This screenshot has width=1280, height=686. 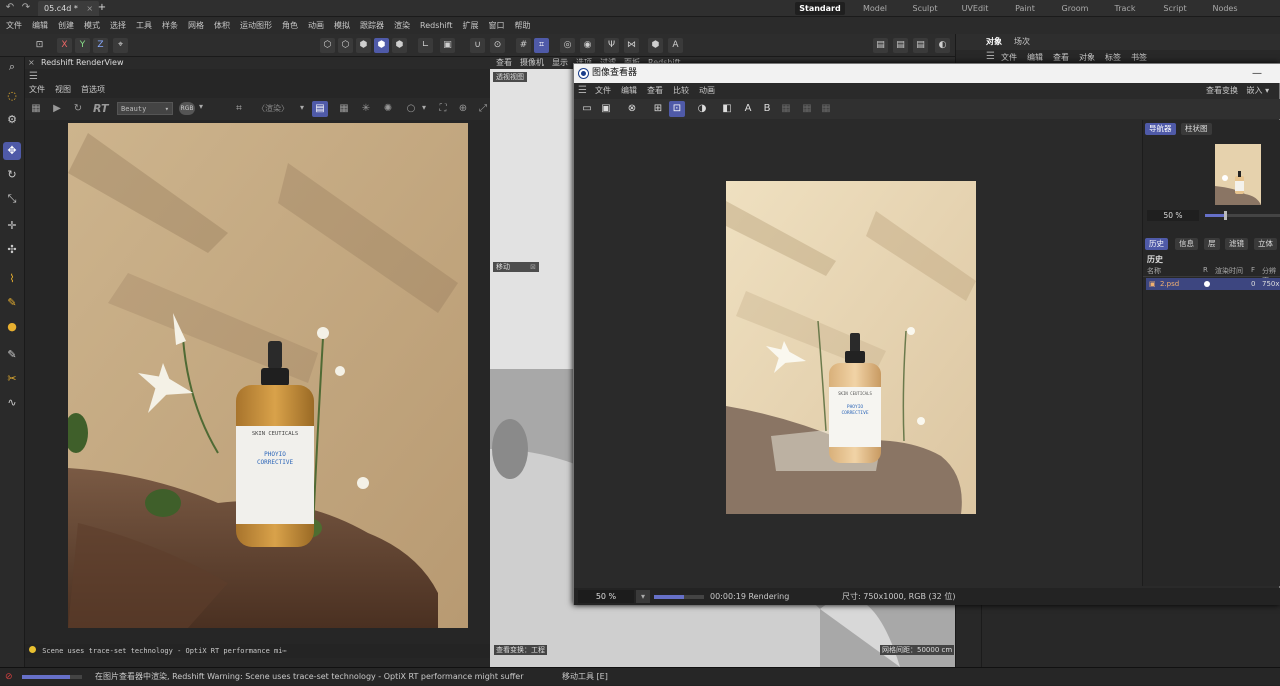 What do you see at coordinates (677, 109) in the screenshot?
I see `auto-zoom-icon: ⊡` at bounding box center [677, 109].